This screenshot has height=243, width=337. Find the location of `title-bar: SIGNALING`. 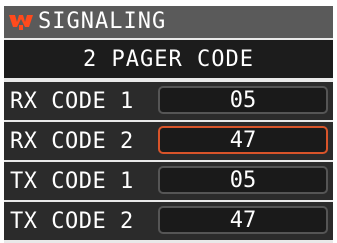

title-bar: SIGNALING is located at coordinates (168, 22).